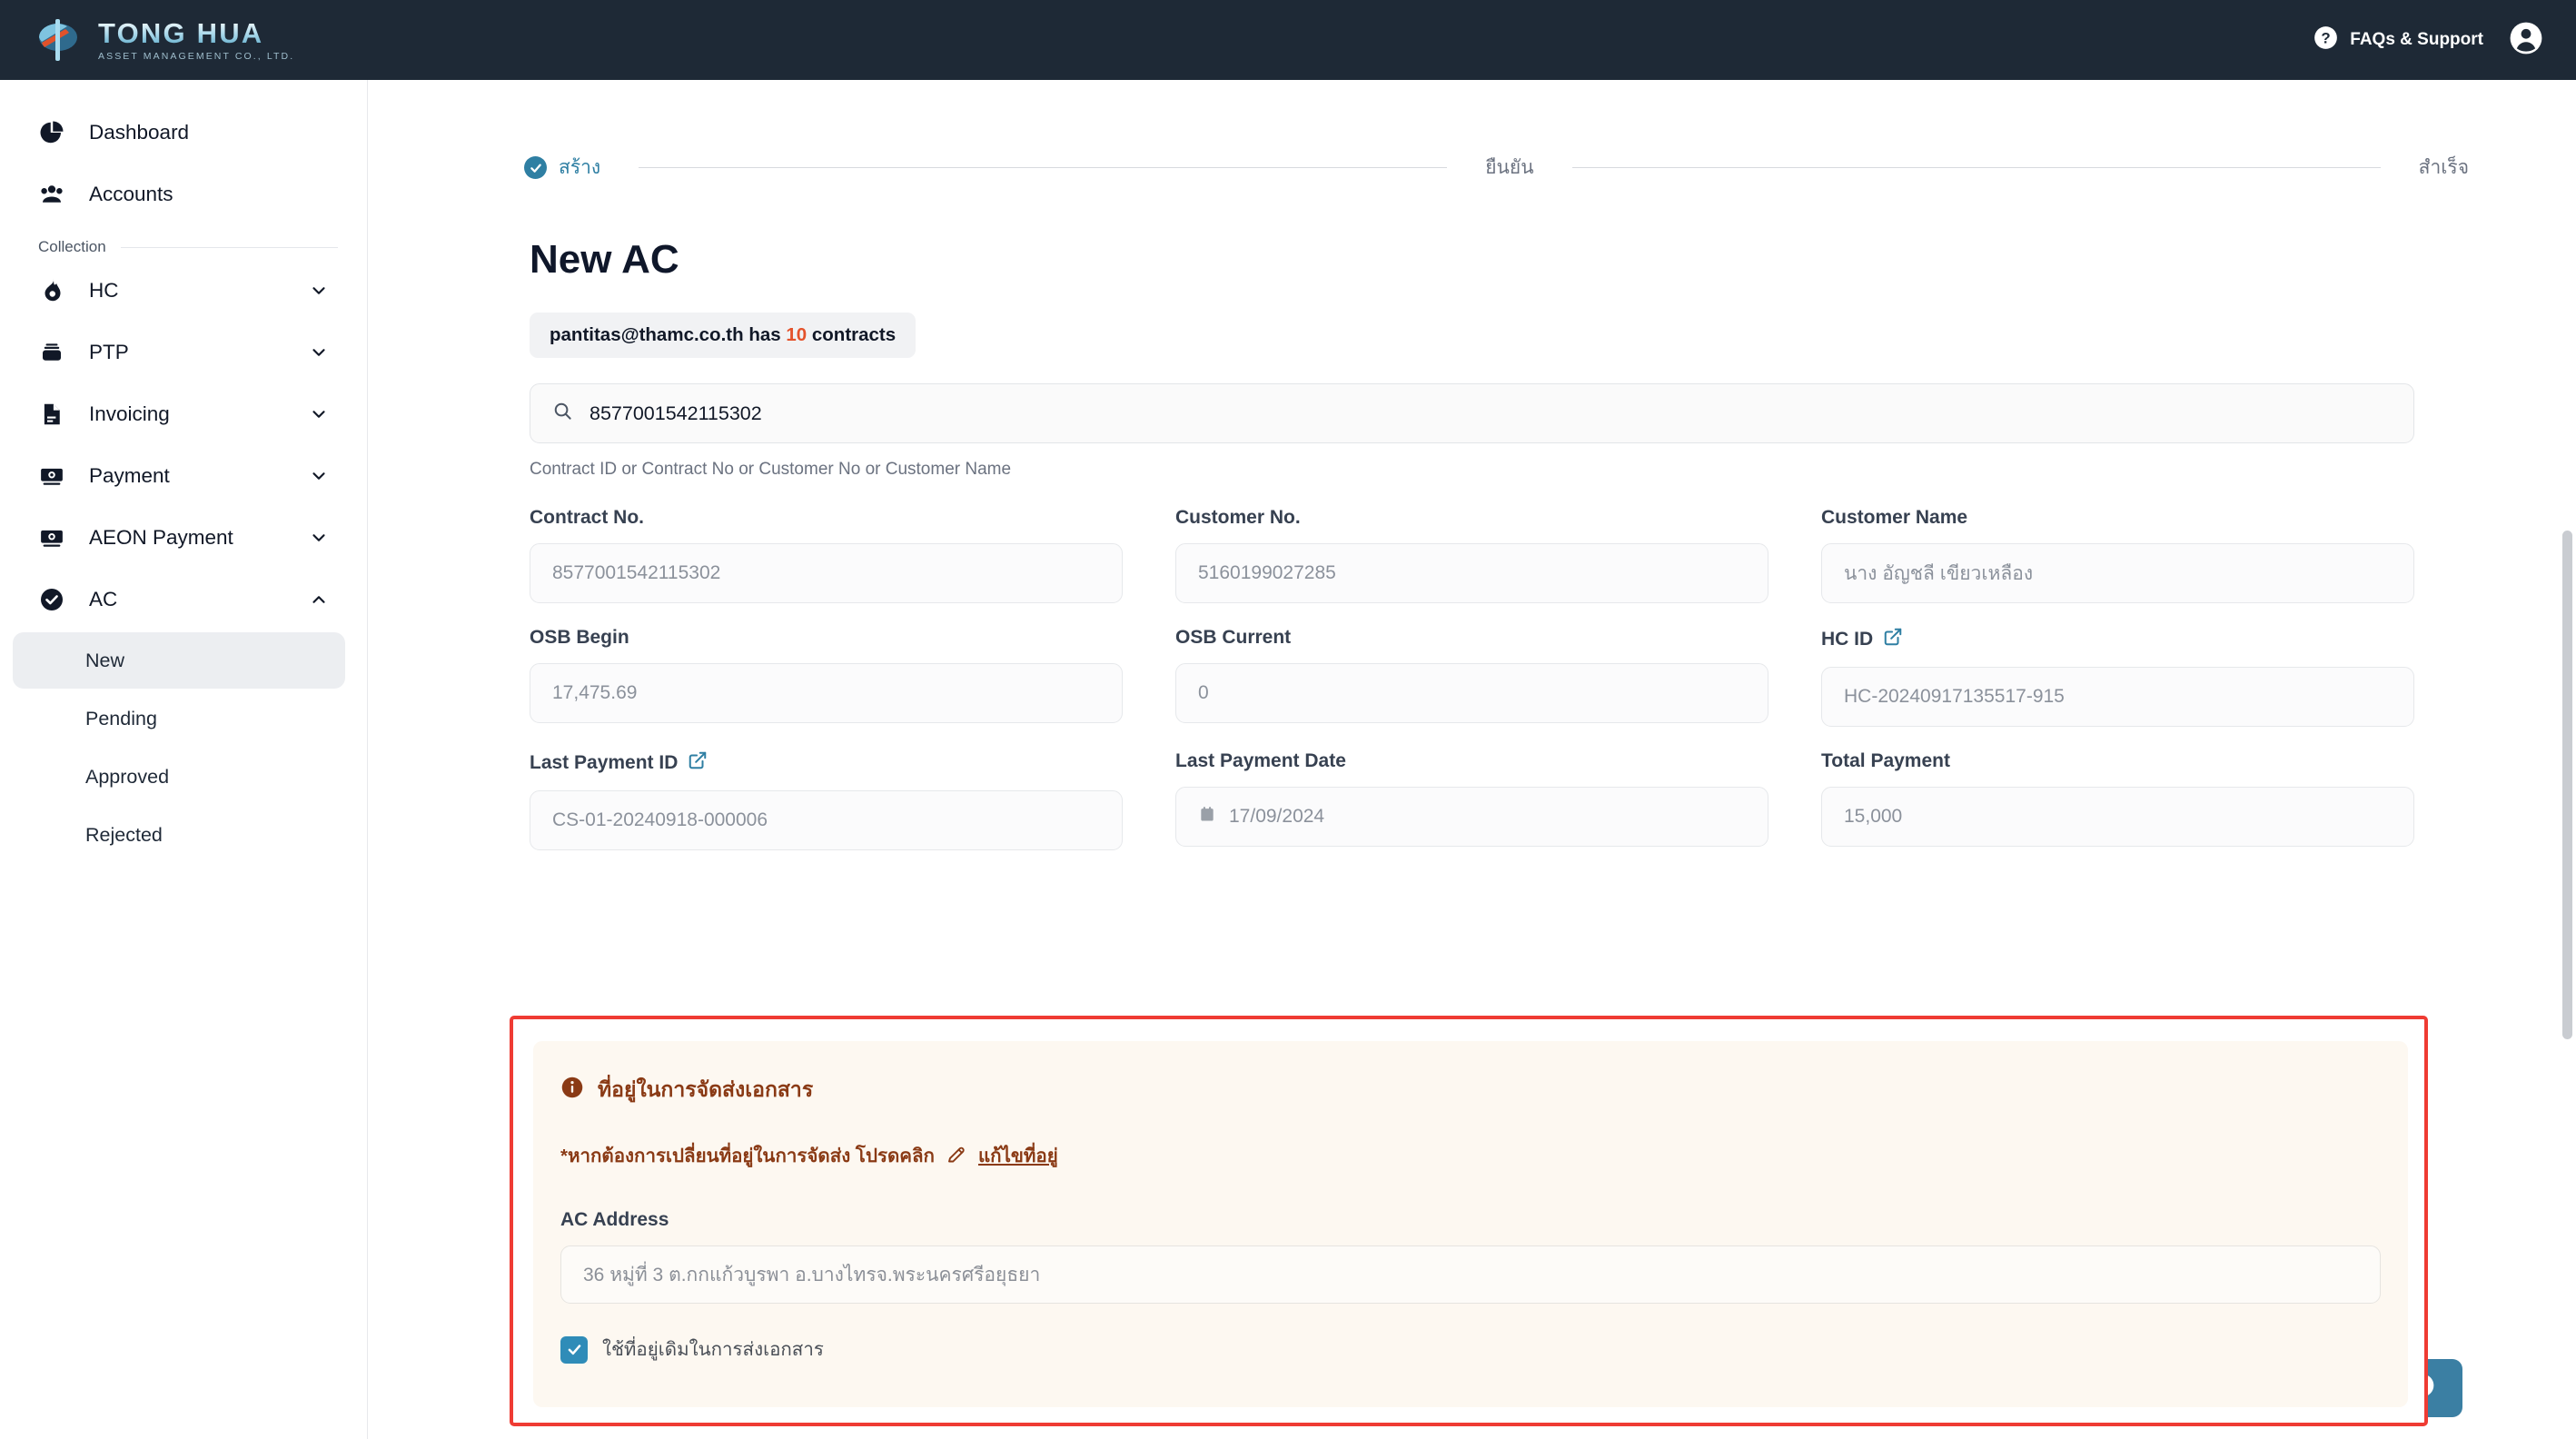 This screenshot has width=2576, height=1439. What do you see at coordinates (103, 599) in the screenshot?
I see `sidebar-item-label: AC` at bounding box center [103, 599].